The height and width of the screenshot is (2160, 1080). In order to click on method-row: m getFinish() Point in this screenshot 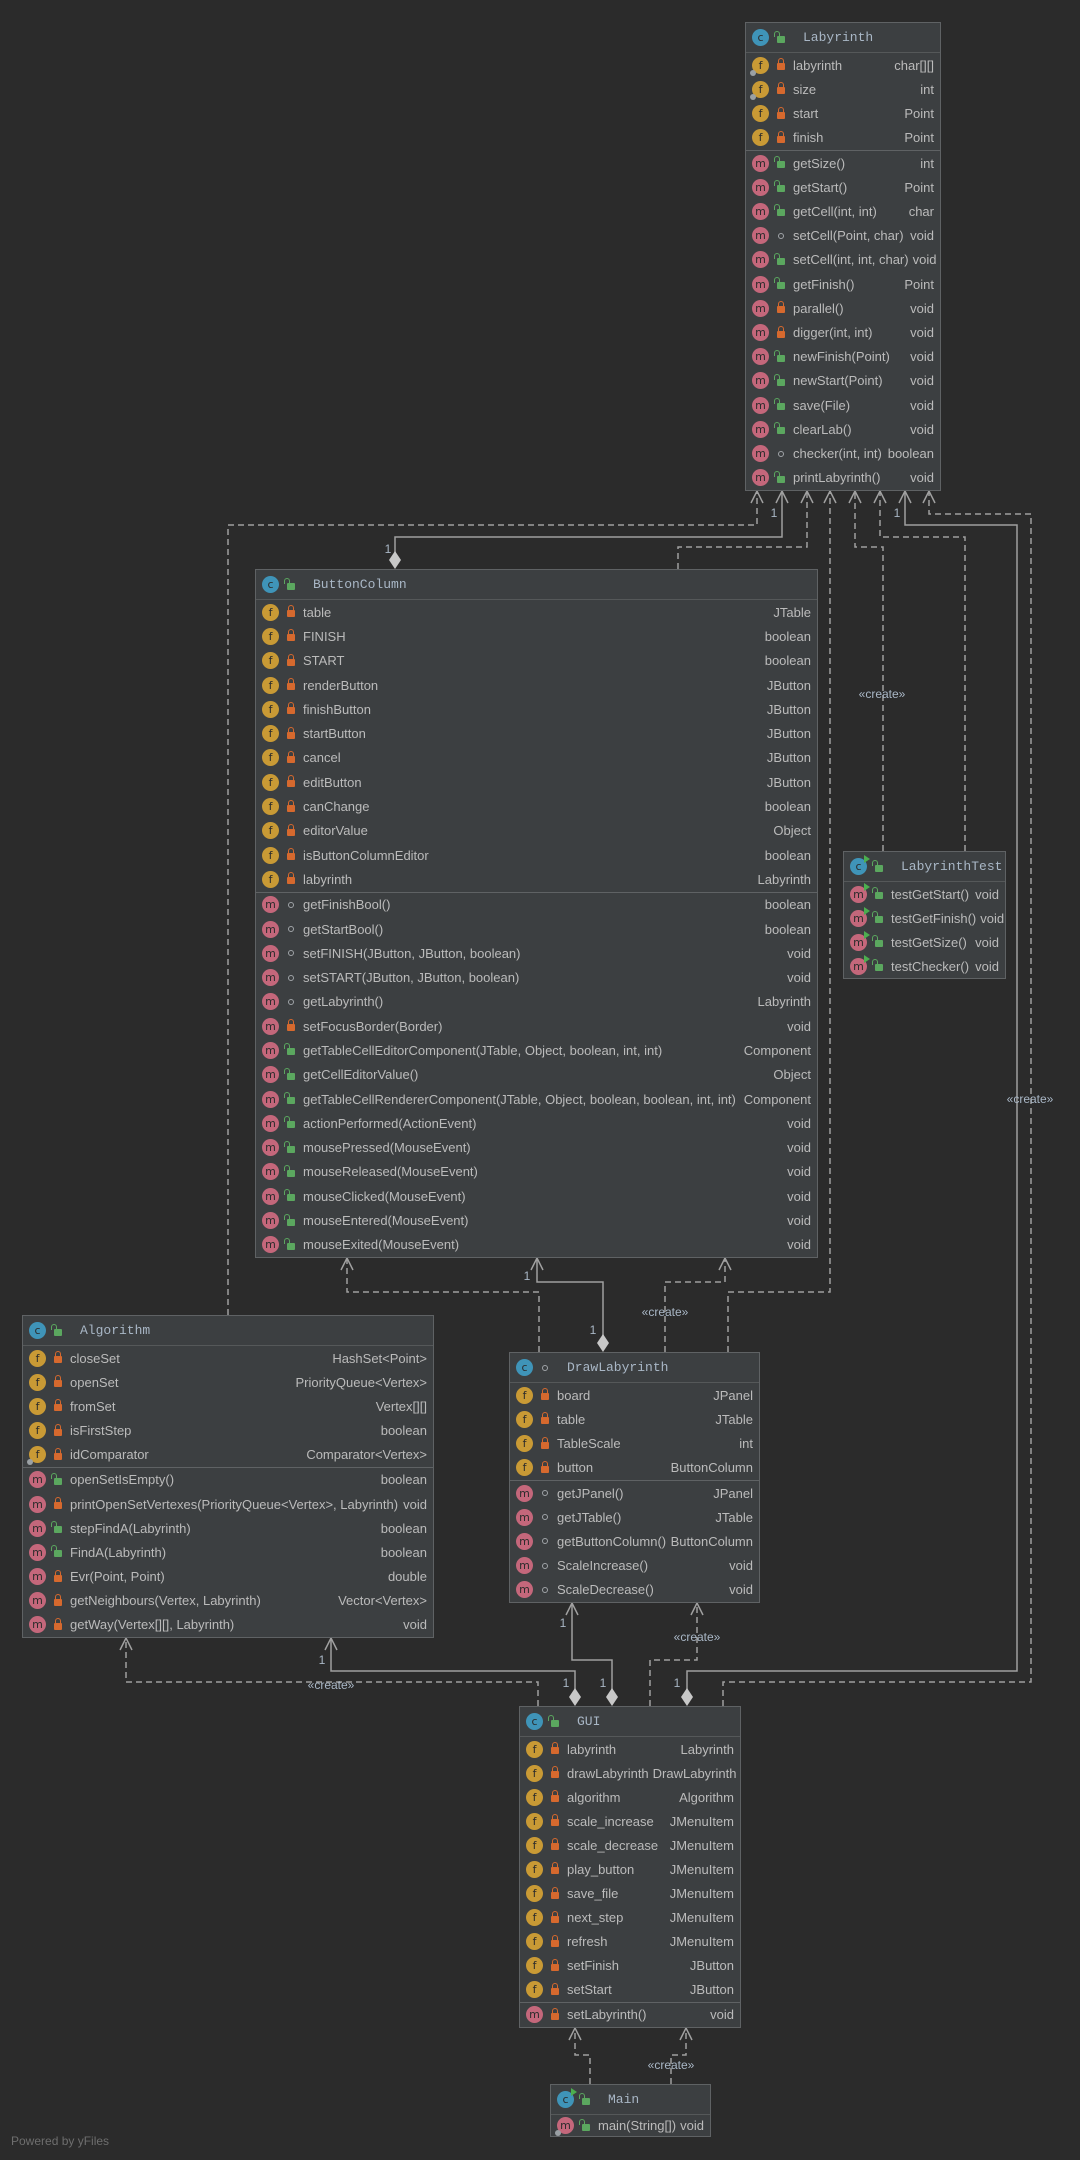, I will do `click(843, 284)`.